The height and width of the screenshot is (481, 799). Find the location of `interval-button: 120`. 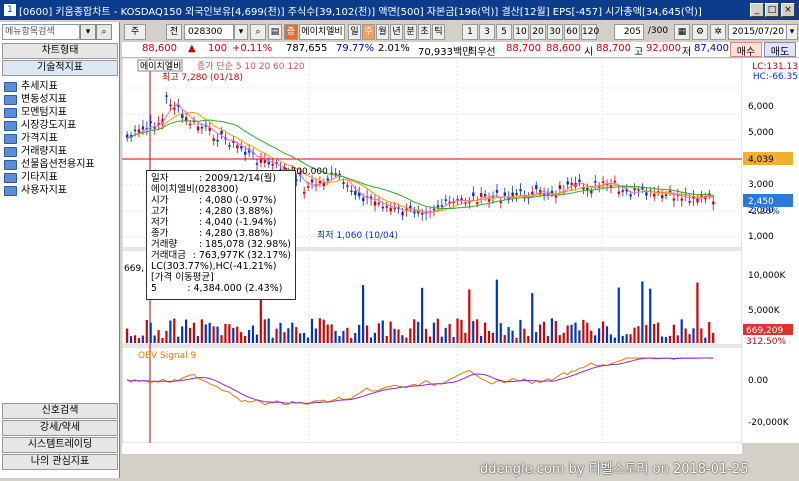

interval-button: 120 is located at coordinates (590, 32).